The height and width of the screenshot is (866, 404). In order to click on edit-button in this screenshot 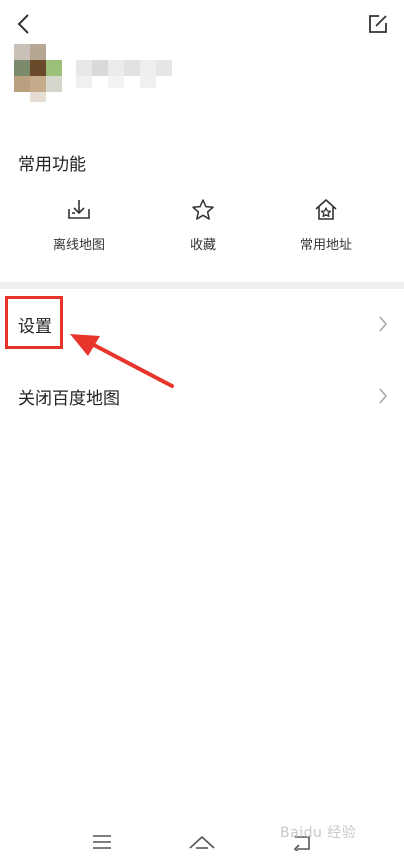, I will do `click(378, 24)`.